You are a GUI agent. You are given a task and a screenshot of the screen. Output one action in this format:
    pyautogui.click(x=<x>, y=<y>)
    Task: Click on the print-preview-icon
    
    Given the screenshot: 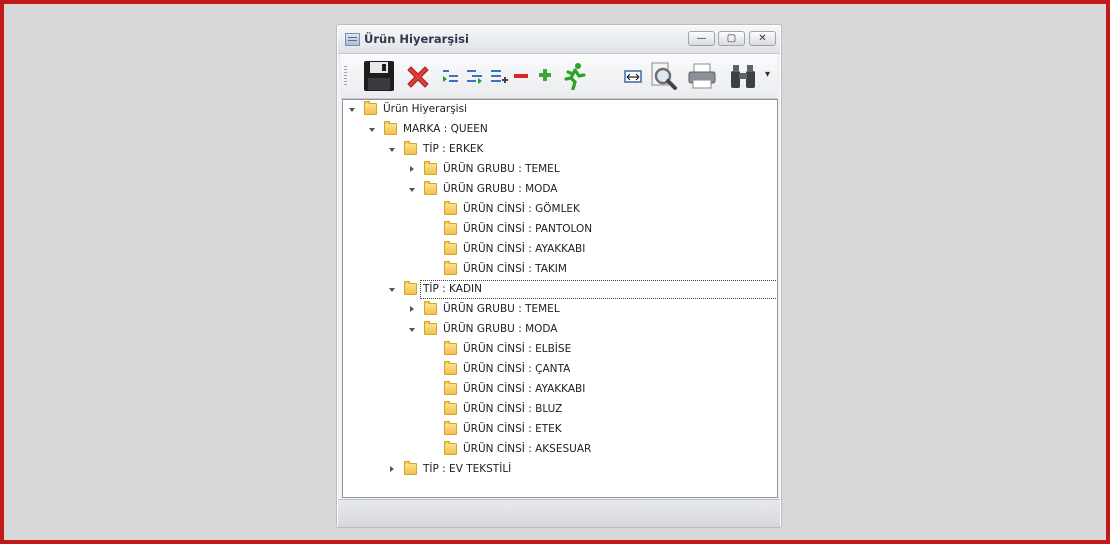 What is the action you would take?
    pyautogui.click(x=663, y=76)
    